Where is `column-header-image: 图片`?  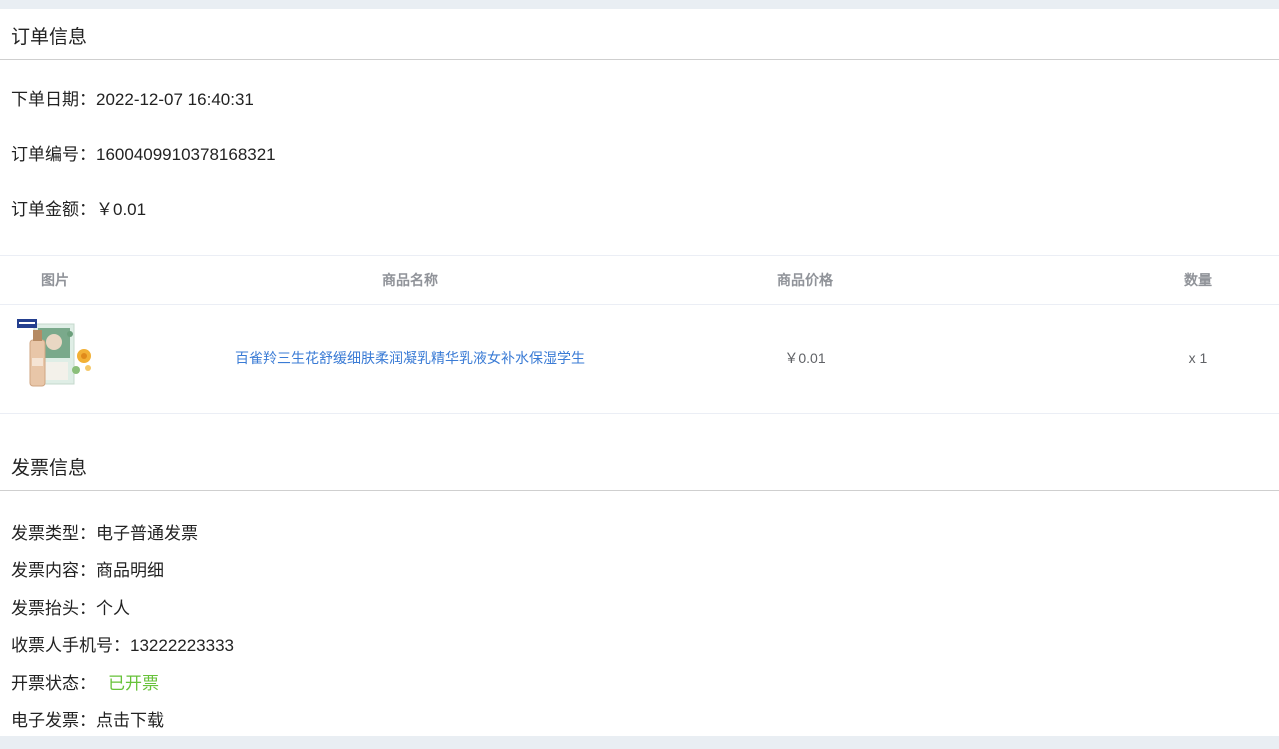
column-header-image: 图片 is located at coordinates (55, 280).